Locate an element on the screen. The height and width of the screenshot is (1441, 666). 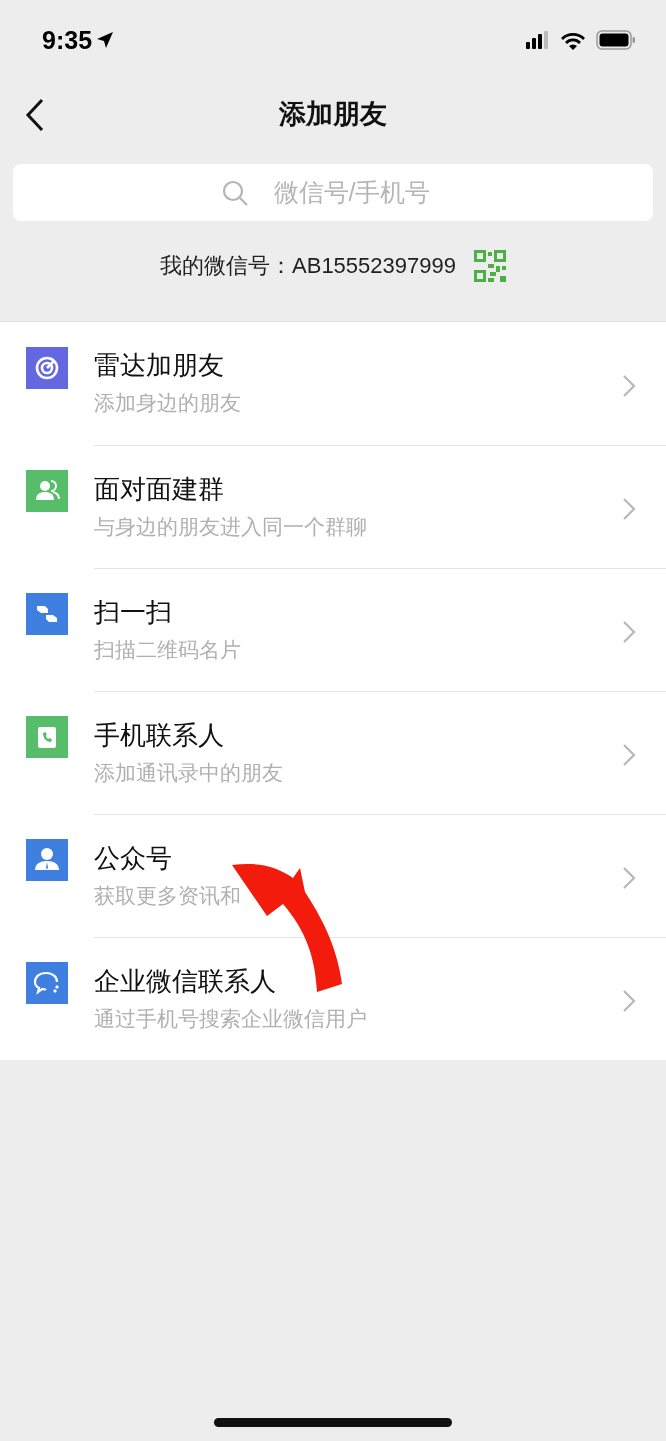
list-item: 雷达加朋友 添加身边的朋友 is located at coordinates (333, 383).